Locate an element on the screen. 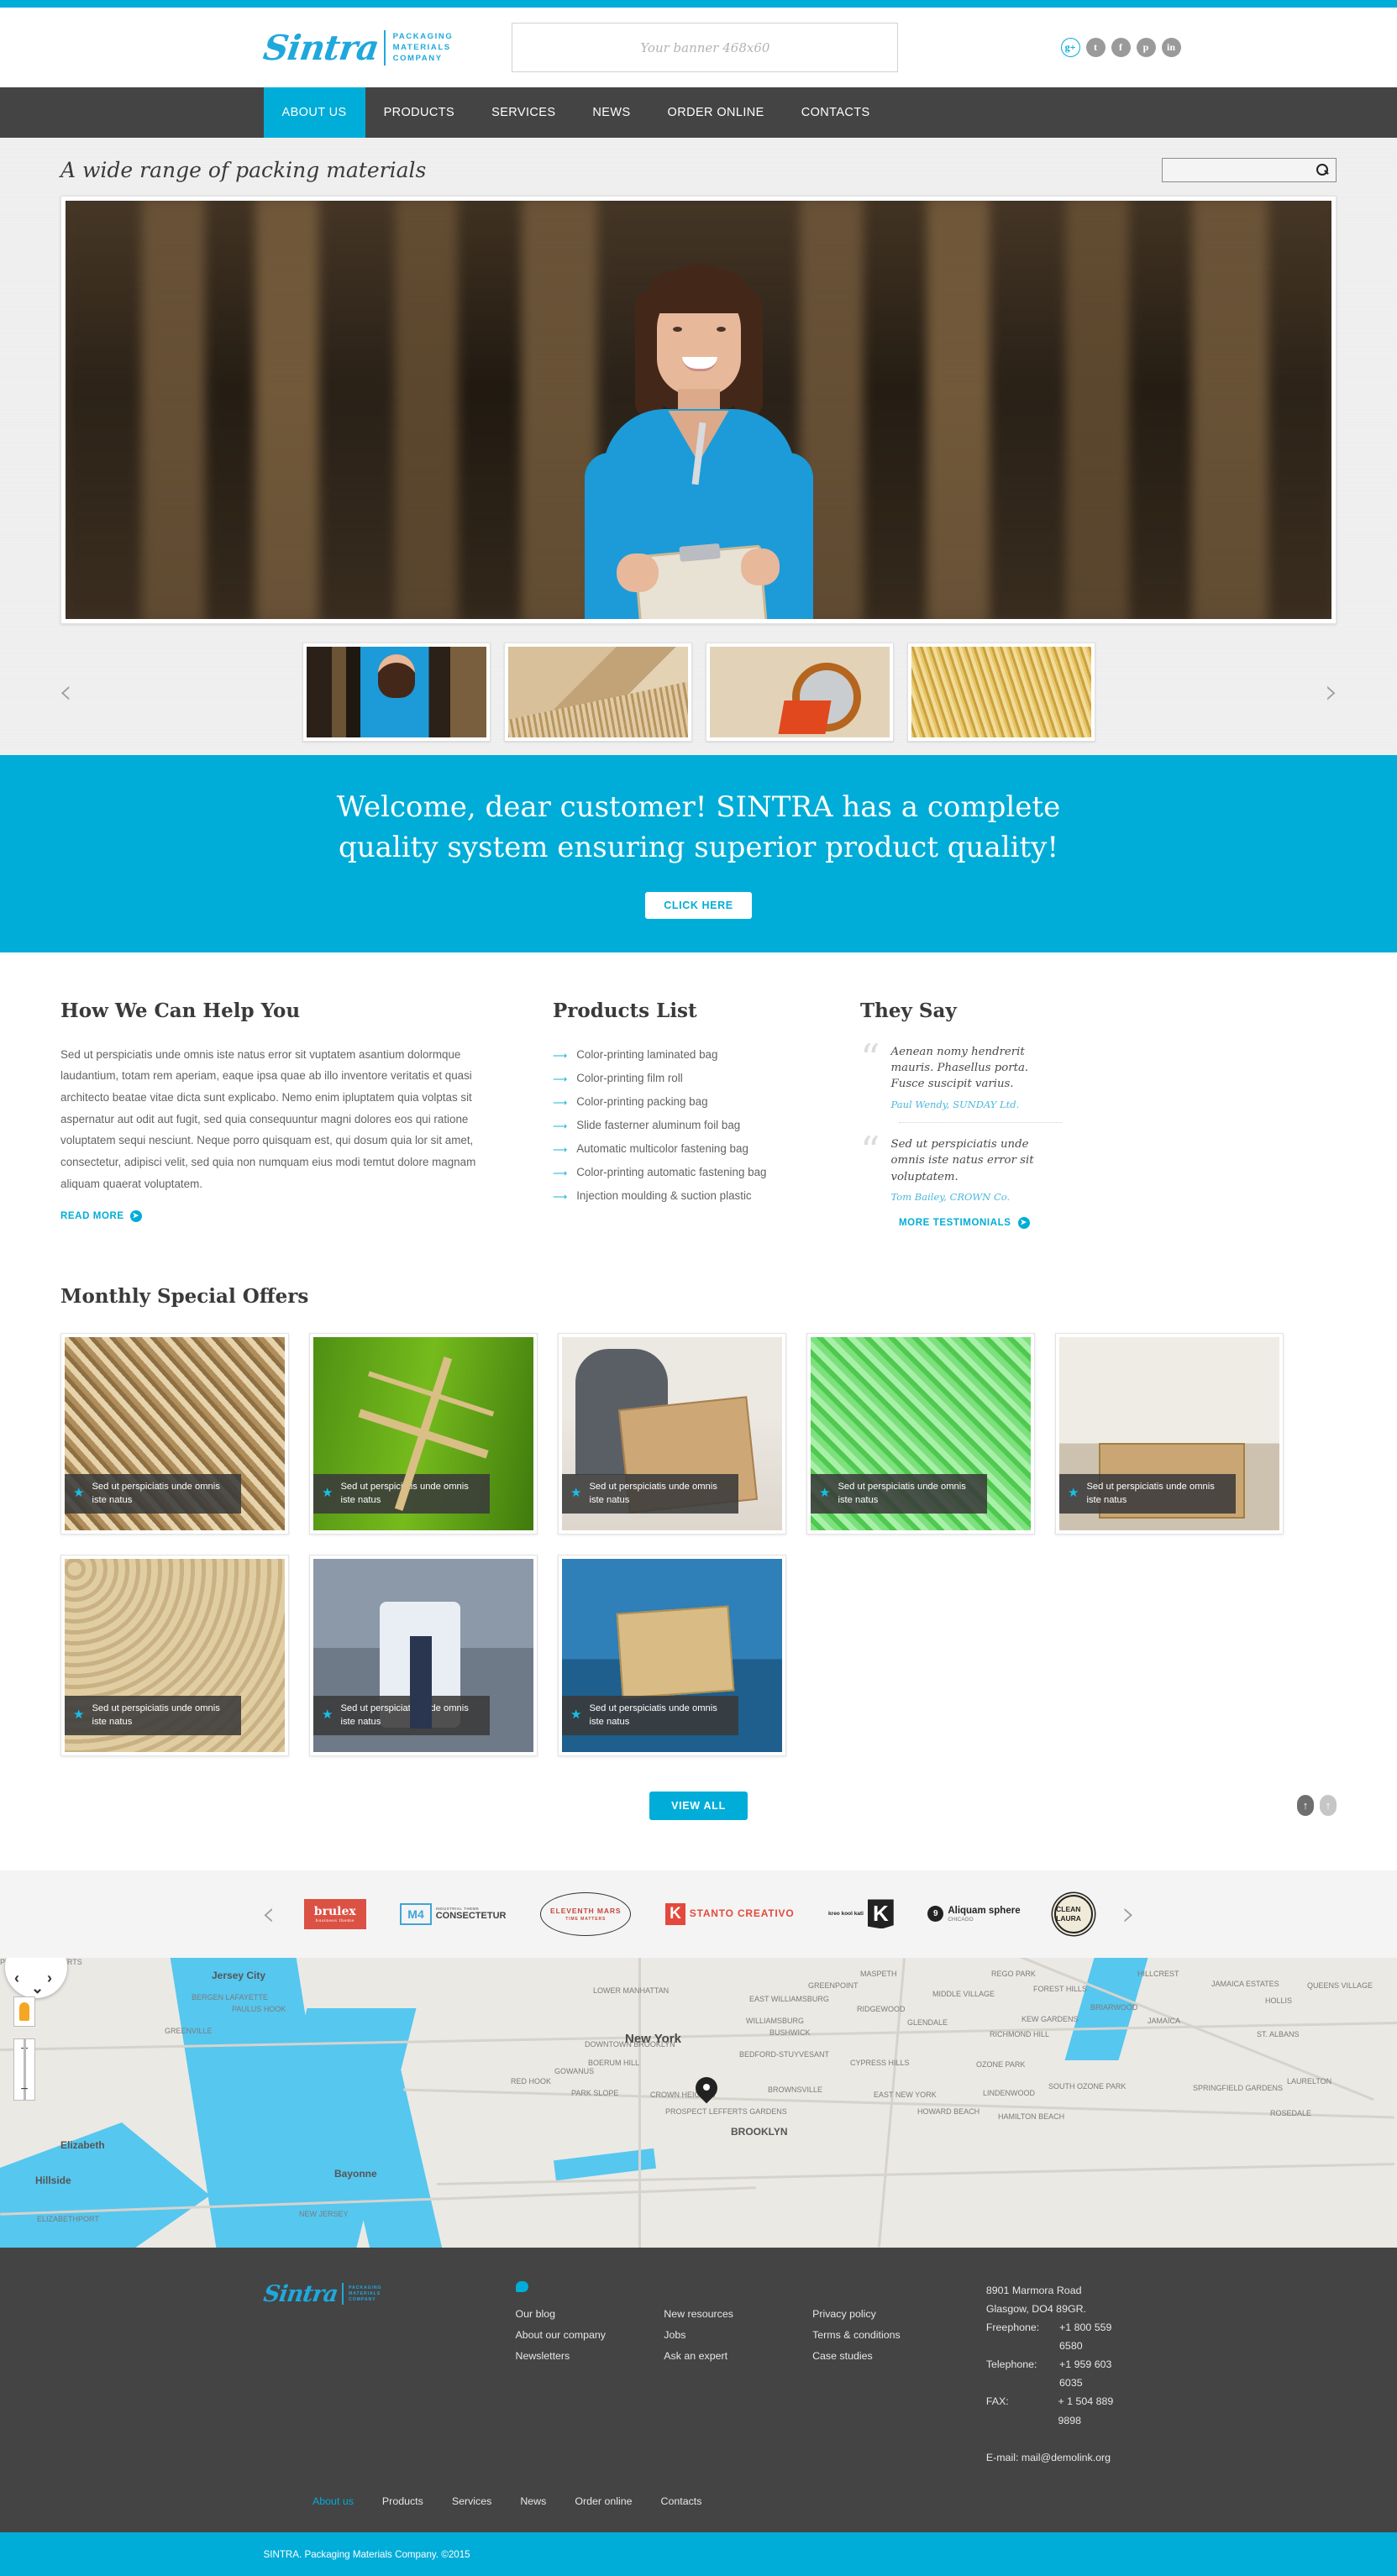 The width and height of the screenshot is (1397, 2576). list-item: ⟶ Color-printing laminated bag is located at coordinates (687, 1056).